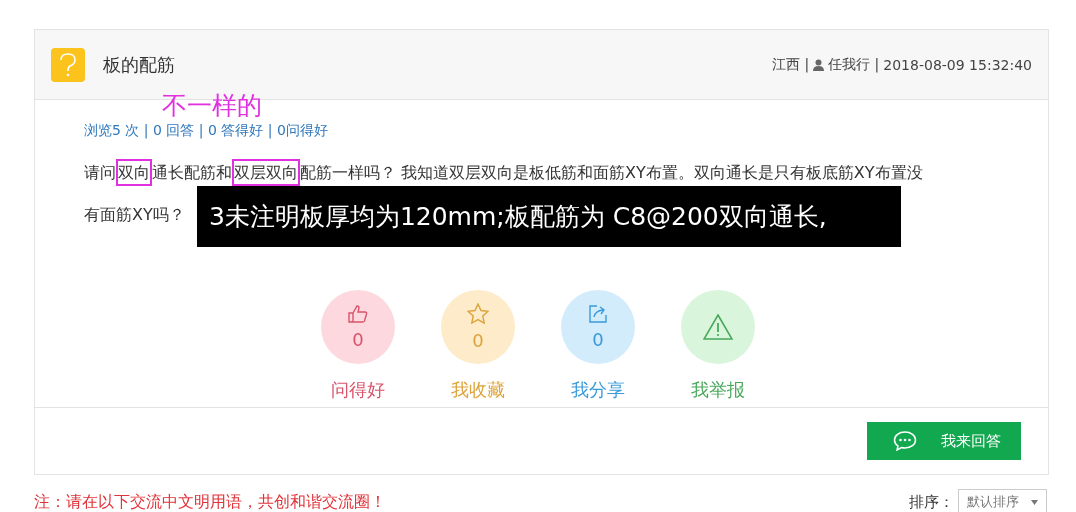 The image size is (1076, 512). Describe the element at coordinates (358, 313) in the screenshot. I see `thumbs-up-icon` at that location.